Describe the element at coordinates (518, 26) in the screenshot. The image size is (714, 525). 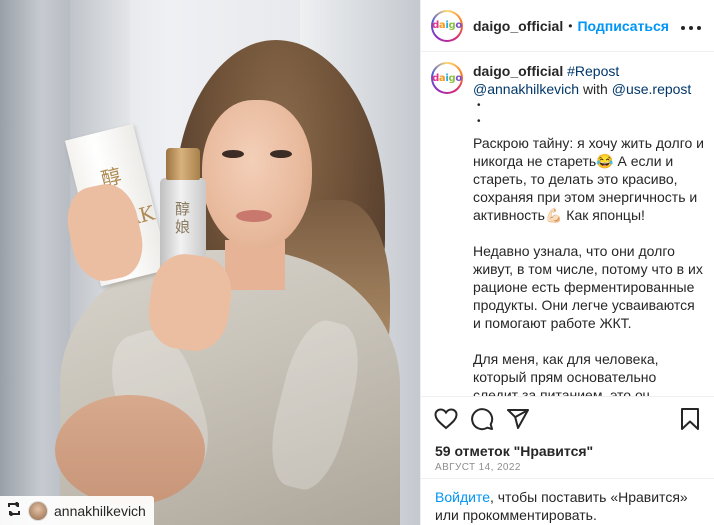
I see `header-username: daigo_official` at that location.